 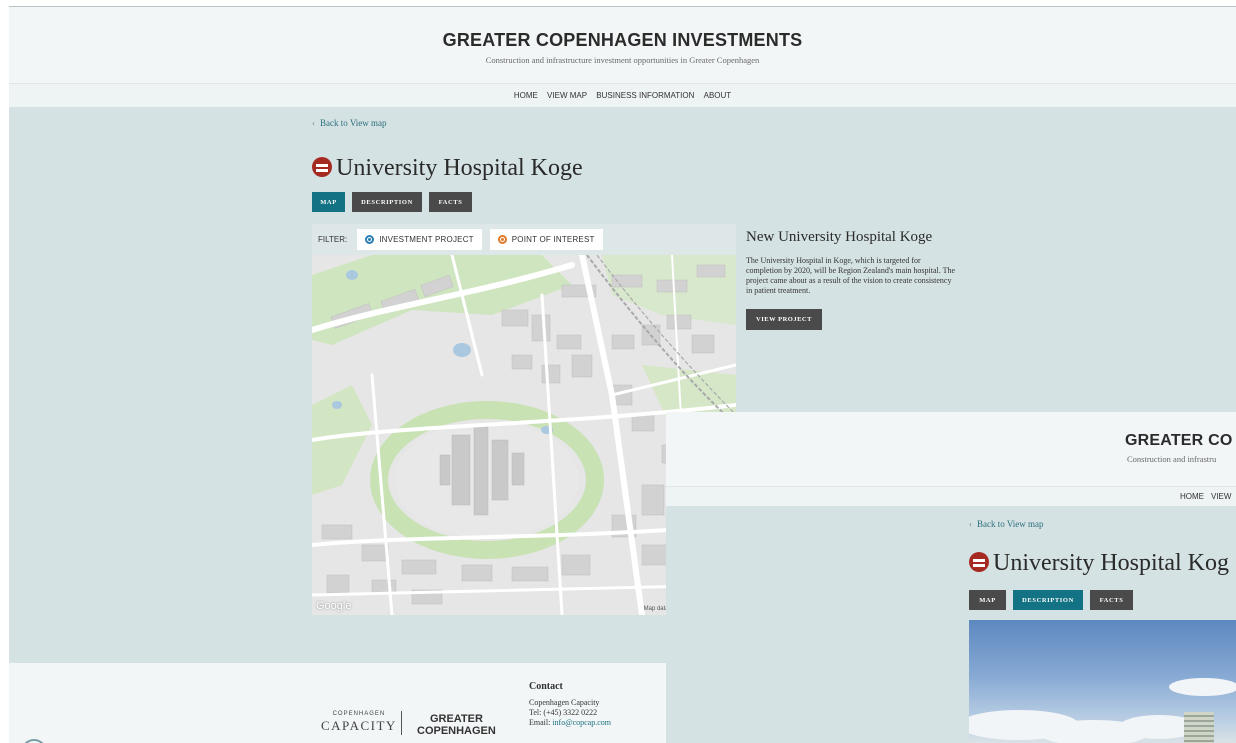 What do you see at coordinates (784, 319) in the screenshot?
I see `view-project-button: VIEW PROJECT` at bounding box center [784, 319].